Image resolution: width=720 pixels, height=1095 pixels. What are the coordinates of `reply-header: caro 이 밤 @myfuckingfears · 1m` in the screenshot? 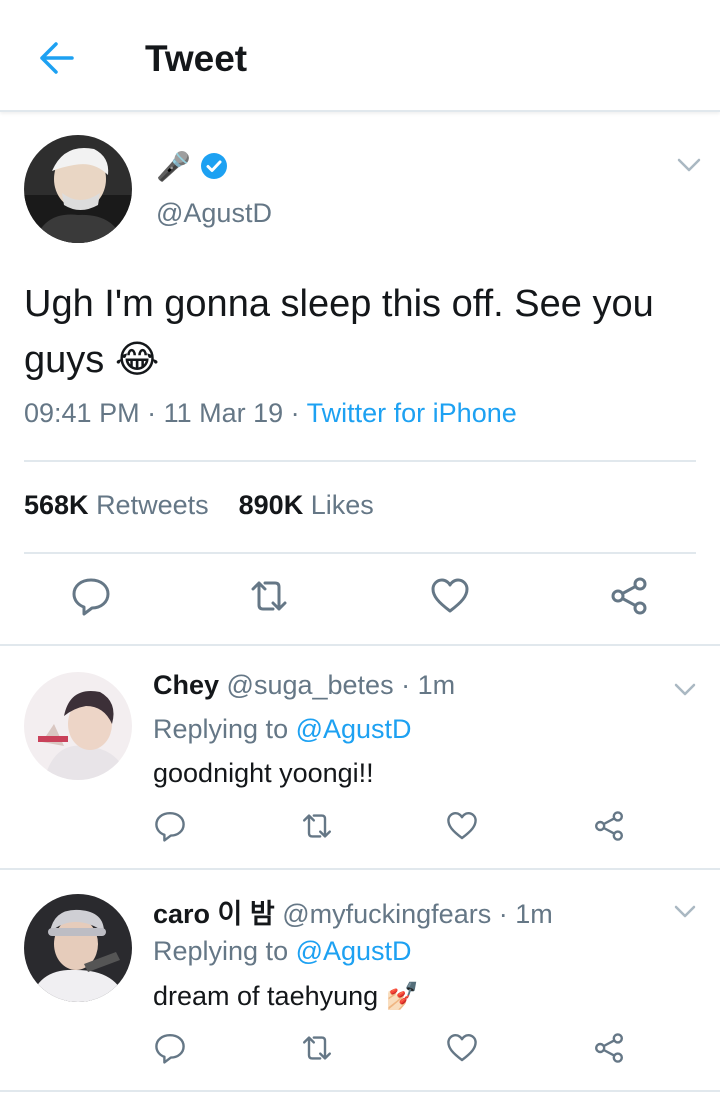 It's located at (353, 911).